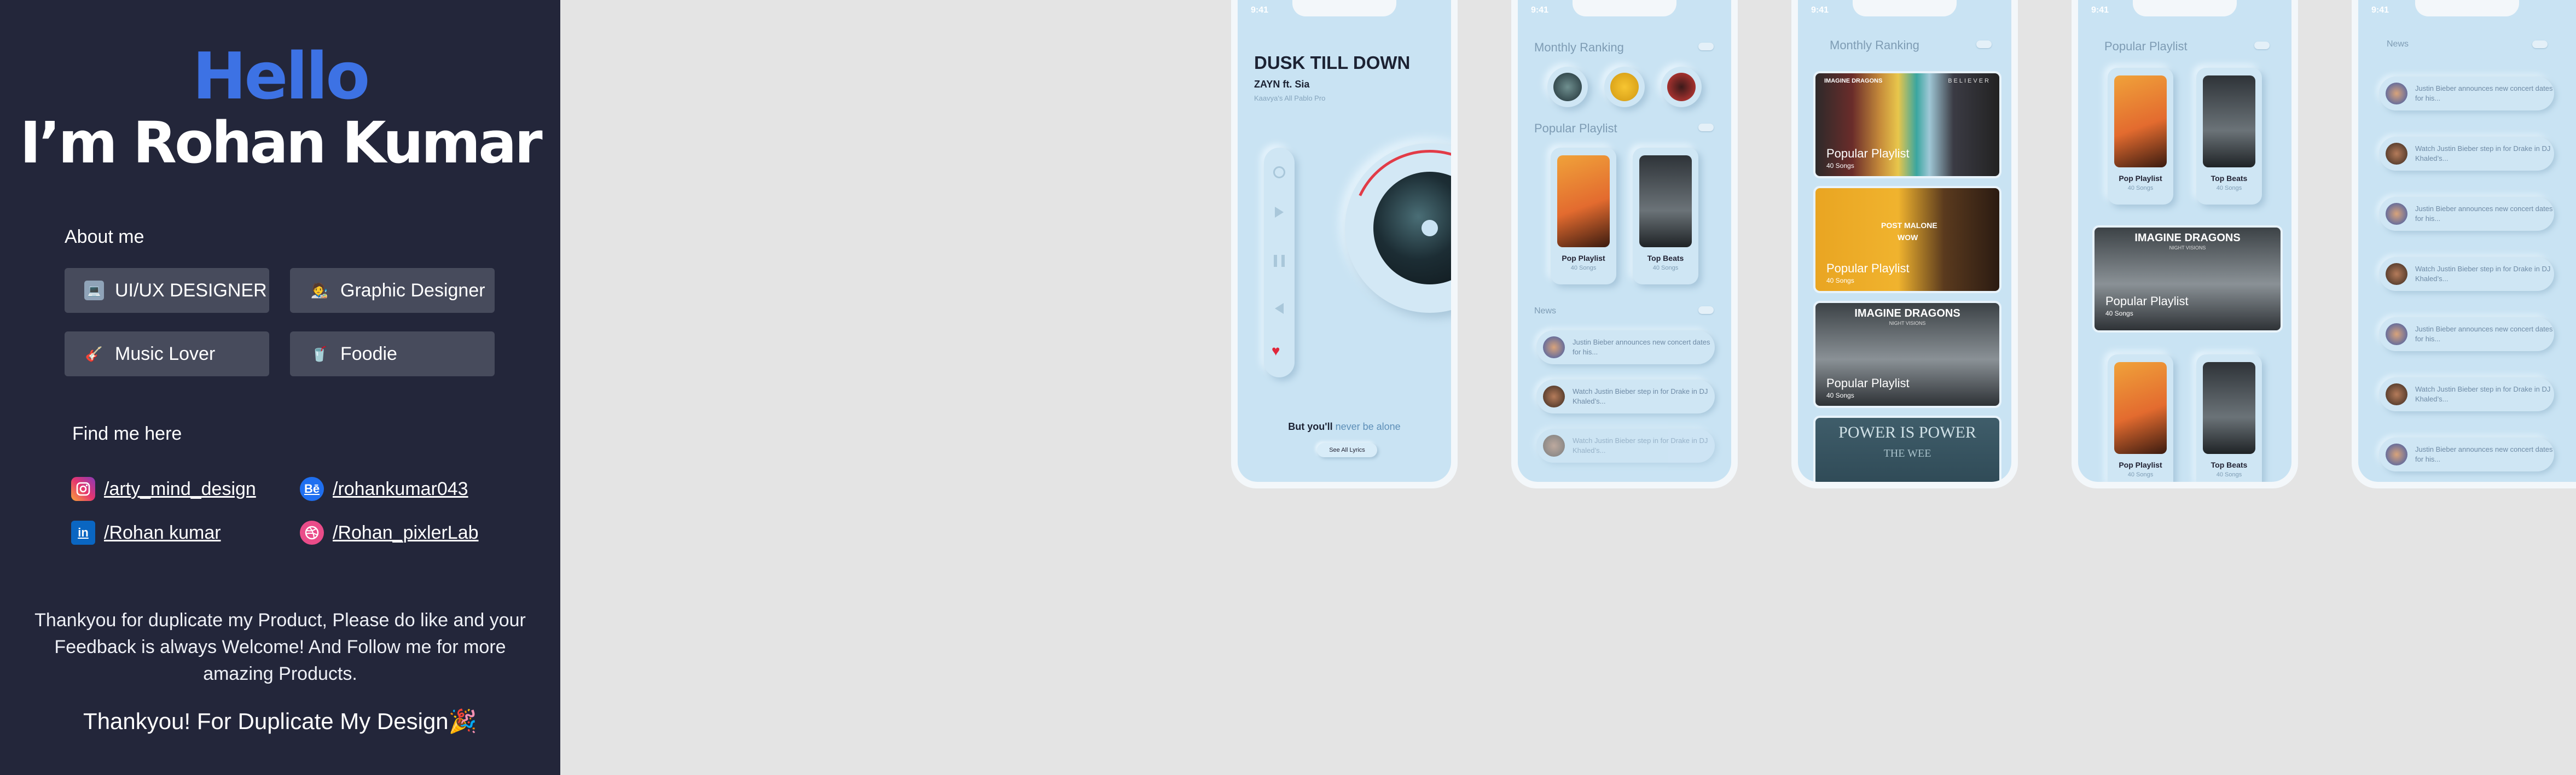 The width and height of the screenshot is (2576, 775). What do you see at coordinates (312, 489) in the screenshot?
I see `behance-icon: Bē` at bounding box center [312, 489].